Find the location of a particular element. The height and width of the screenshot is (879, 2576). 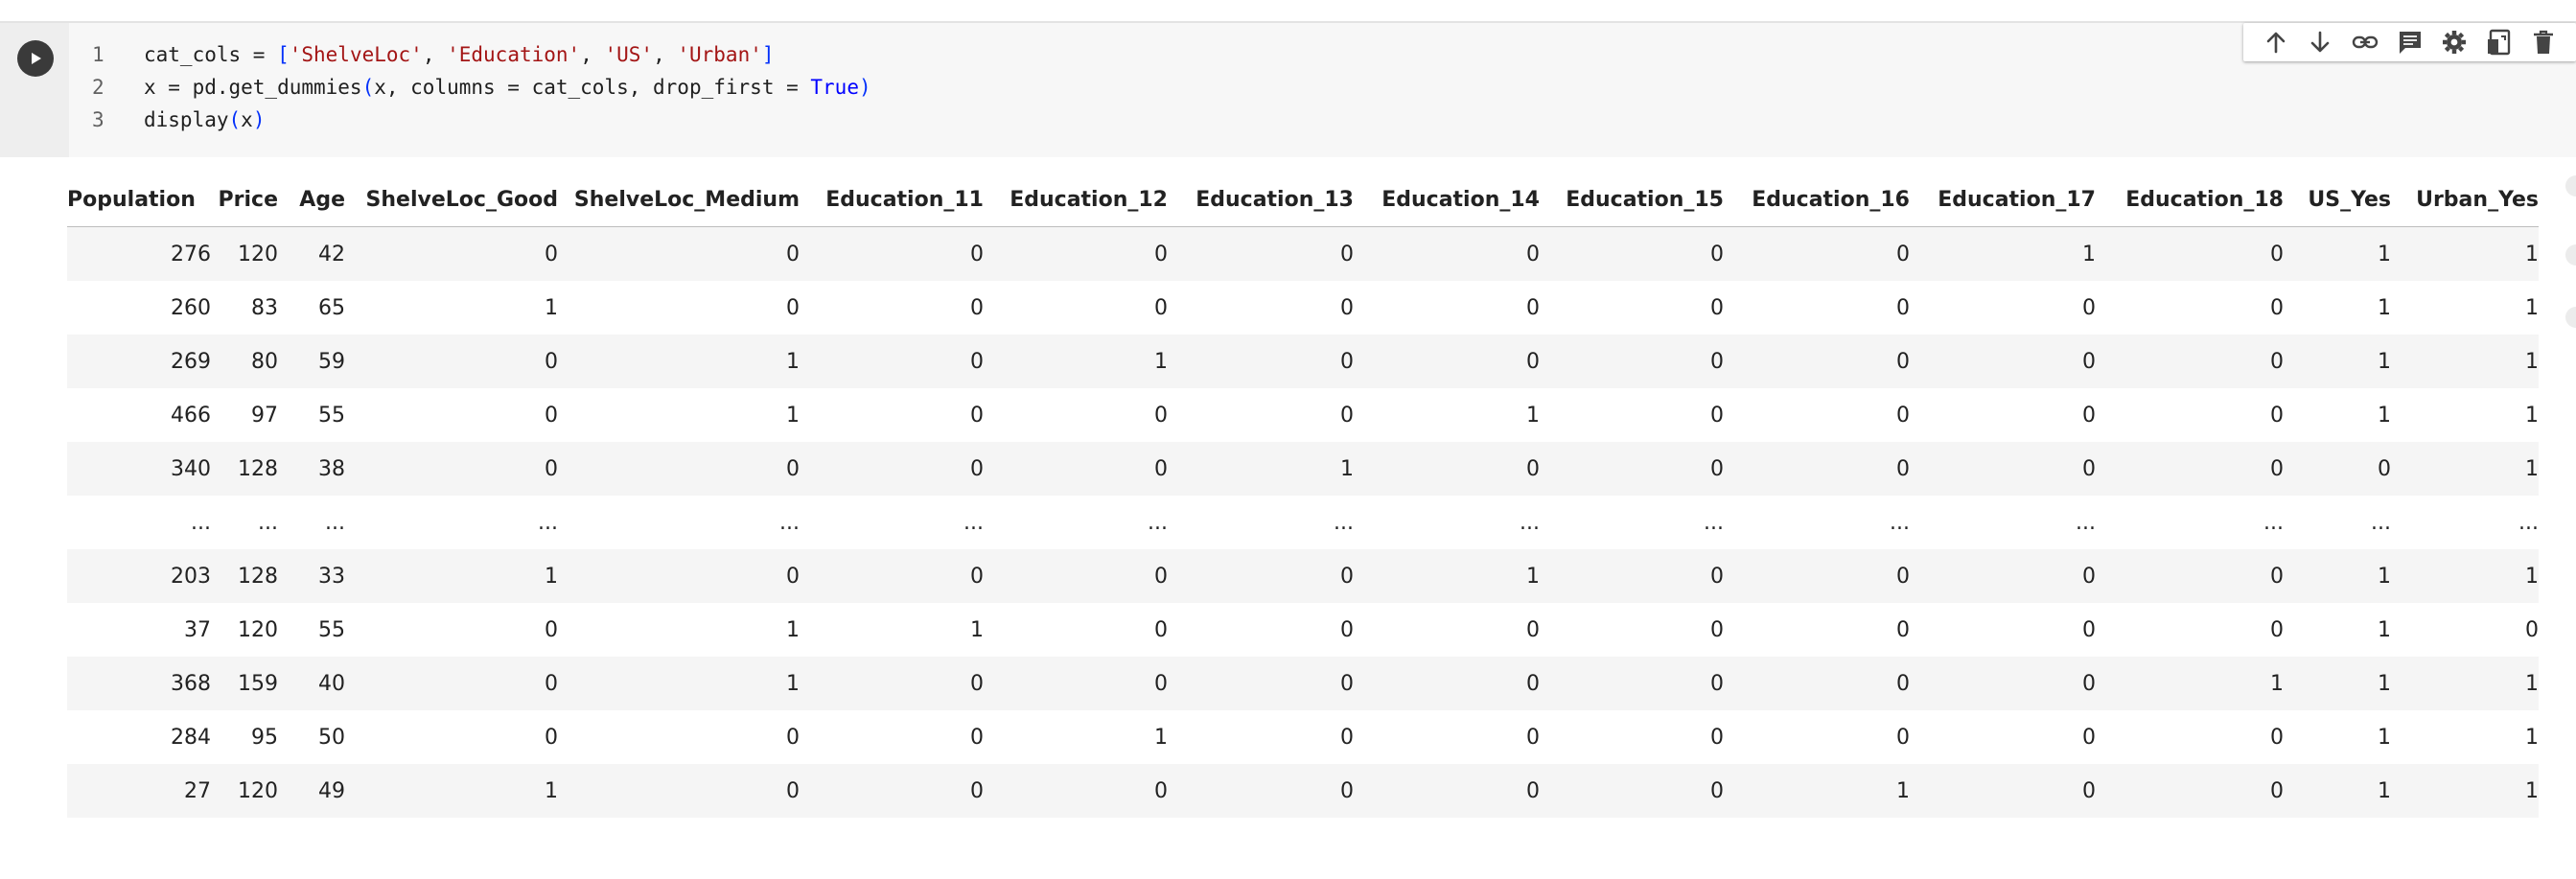

table-cell: 59 is located at coordinates (332, 361).